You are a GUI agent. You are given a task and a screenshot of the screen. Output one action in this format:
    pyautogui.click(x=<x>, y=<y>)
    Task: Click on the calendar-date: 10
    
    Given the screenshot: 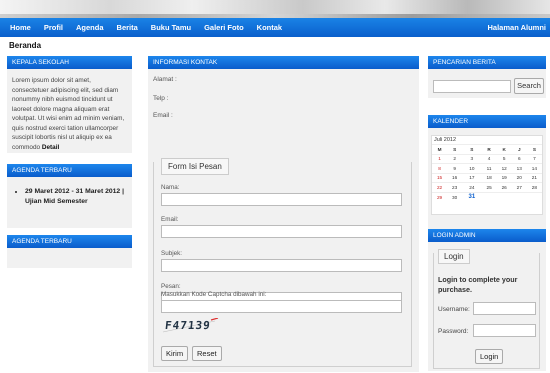 What is the action you would take?
    pyautogui.click(x=472, y=168)
    